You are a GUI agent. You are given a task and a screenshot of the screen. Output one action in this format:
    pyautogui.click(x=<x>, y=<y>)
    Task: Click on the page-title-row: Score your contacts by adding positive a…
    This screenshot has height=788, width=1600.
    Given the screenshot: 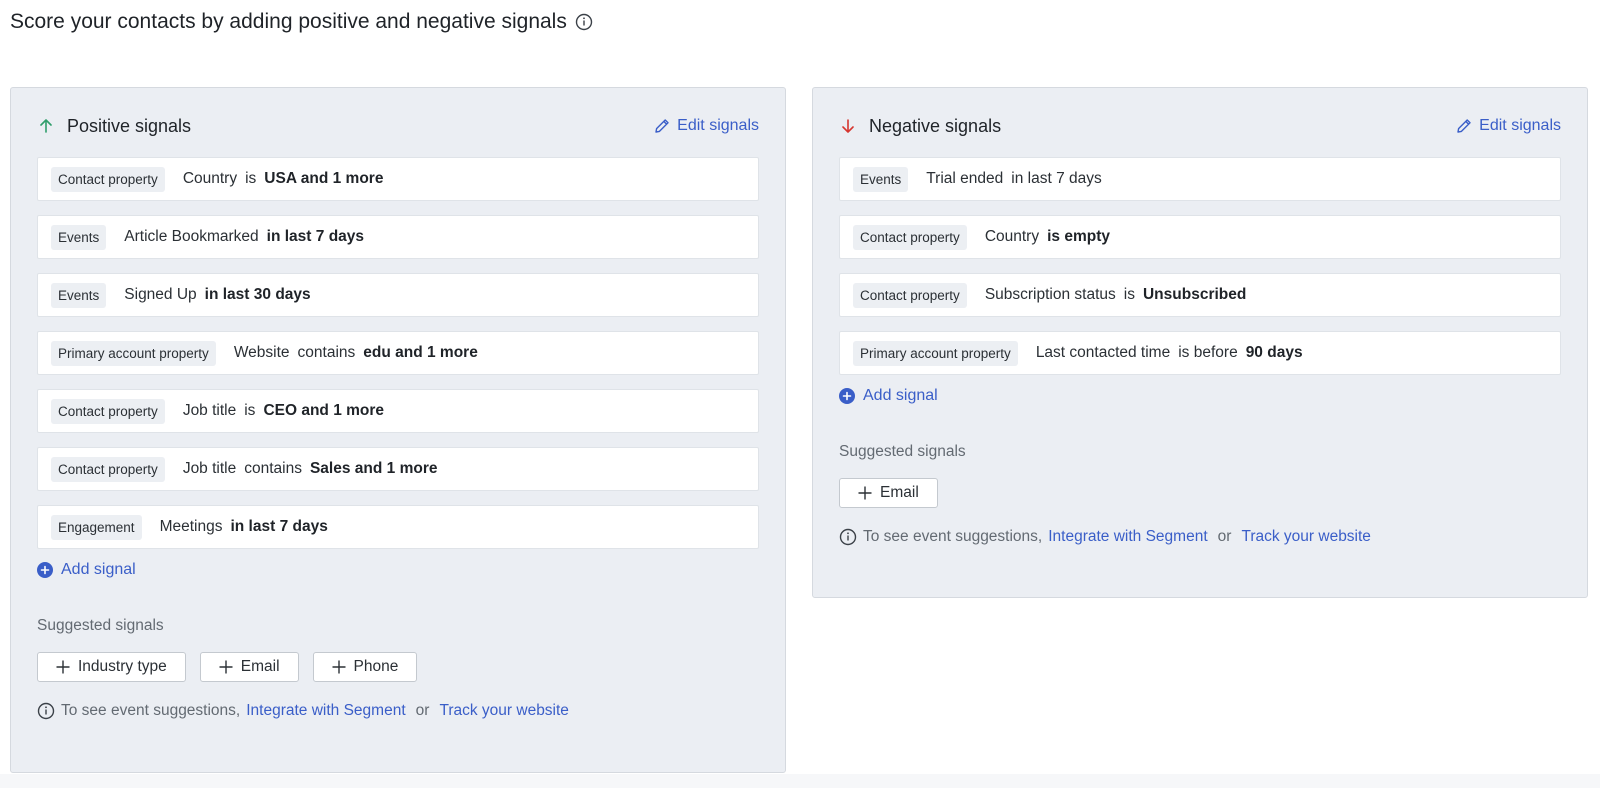 What is the action you would take?
    pyautogui.click(x=301, y=22)
    